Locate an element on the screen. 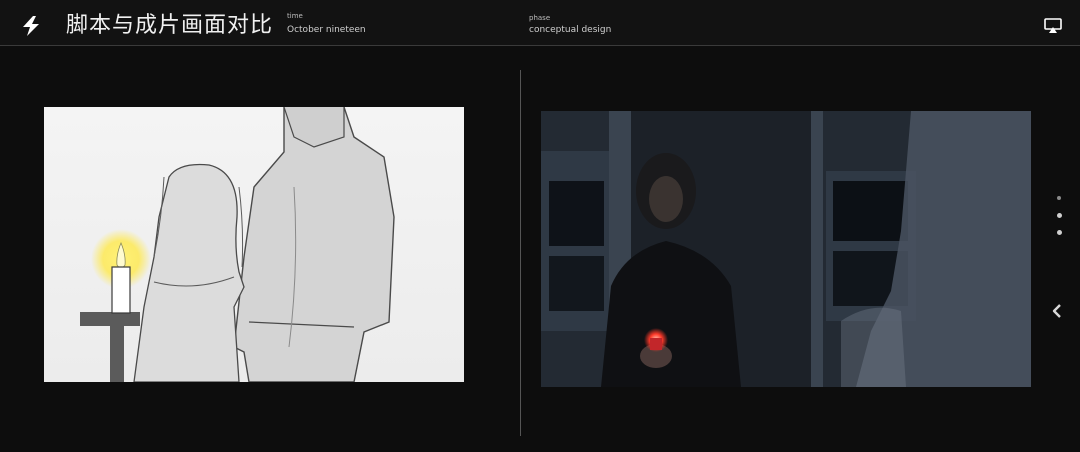 Image resolution: width=1080 pixels, height=452 pixels. center-divider is located at coordinates (520, 253).